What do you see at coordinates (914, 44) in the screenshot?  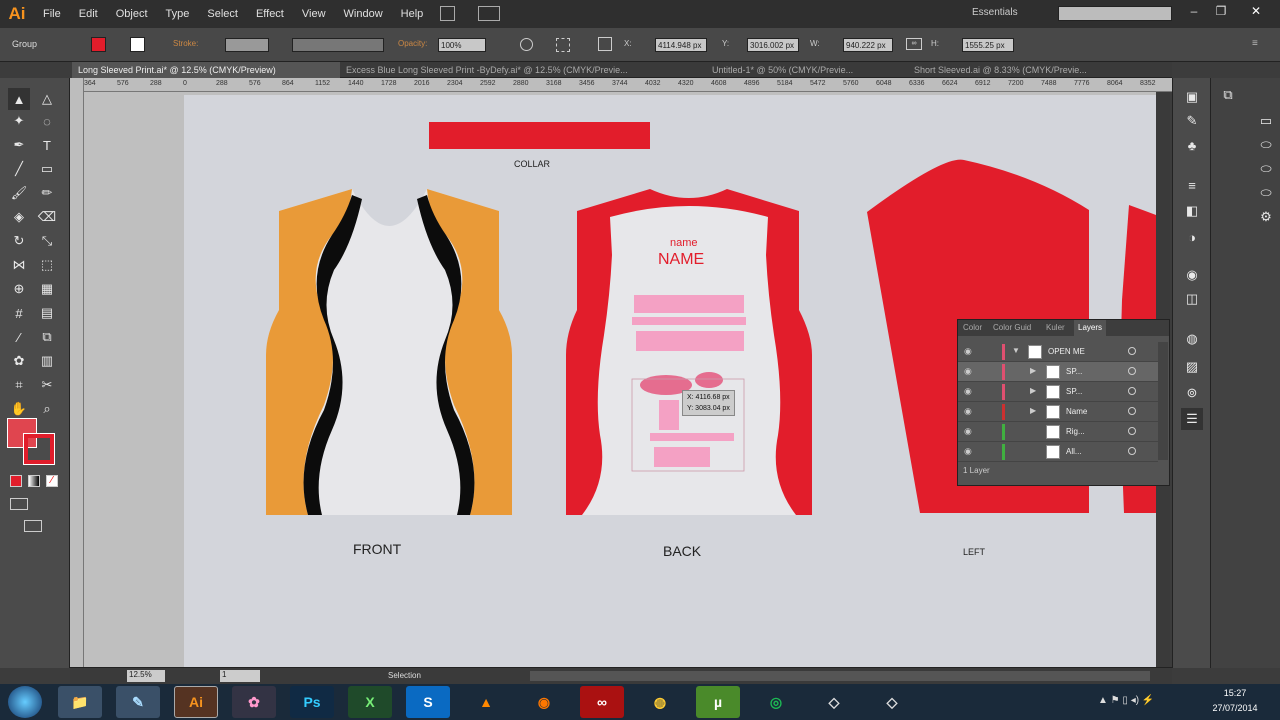 I see `link-icon: ∞` at bounding box center [914, 44].